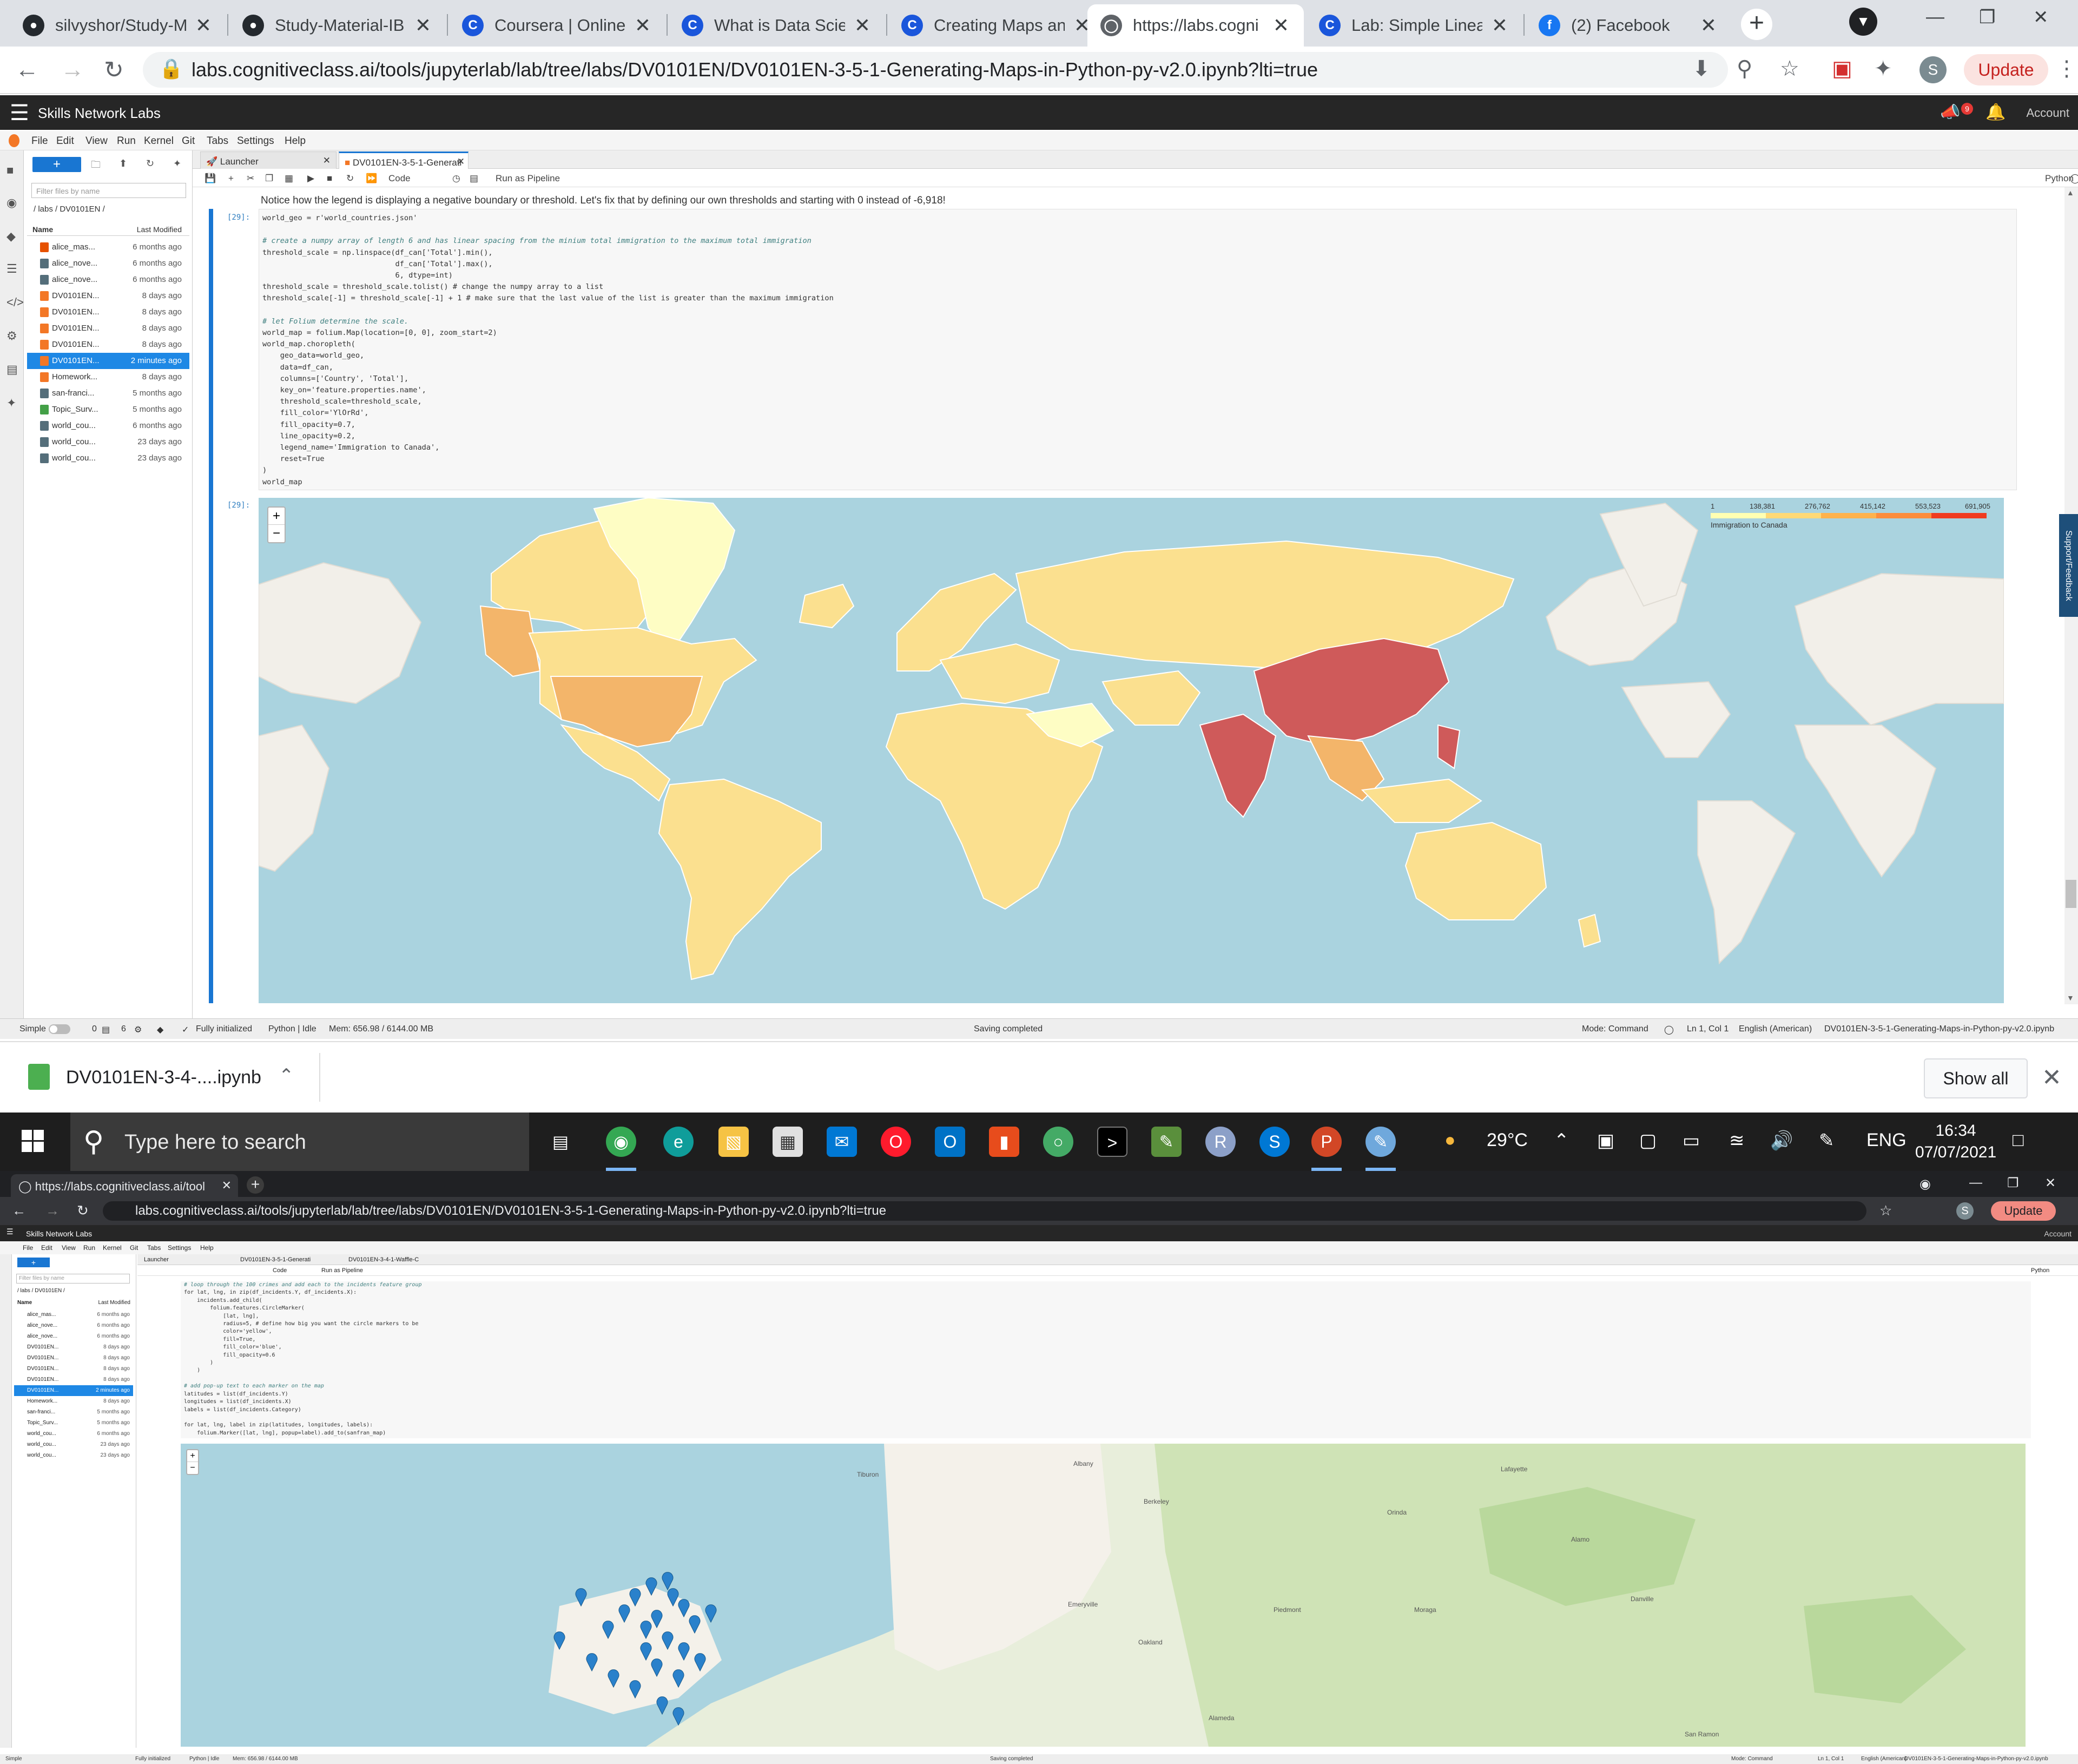 This screenshot has height=1764, width=2078. I want to click on column-last-modified: Last Modified, so click(159, 229).